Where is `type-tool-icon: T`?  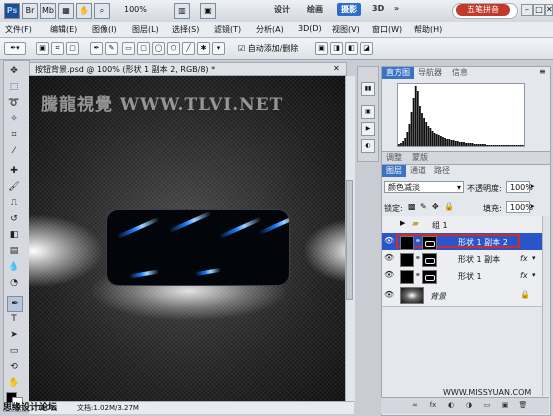 type-tool-icon: T is located at coordinates (14, 319).